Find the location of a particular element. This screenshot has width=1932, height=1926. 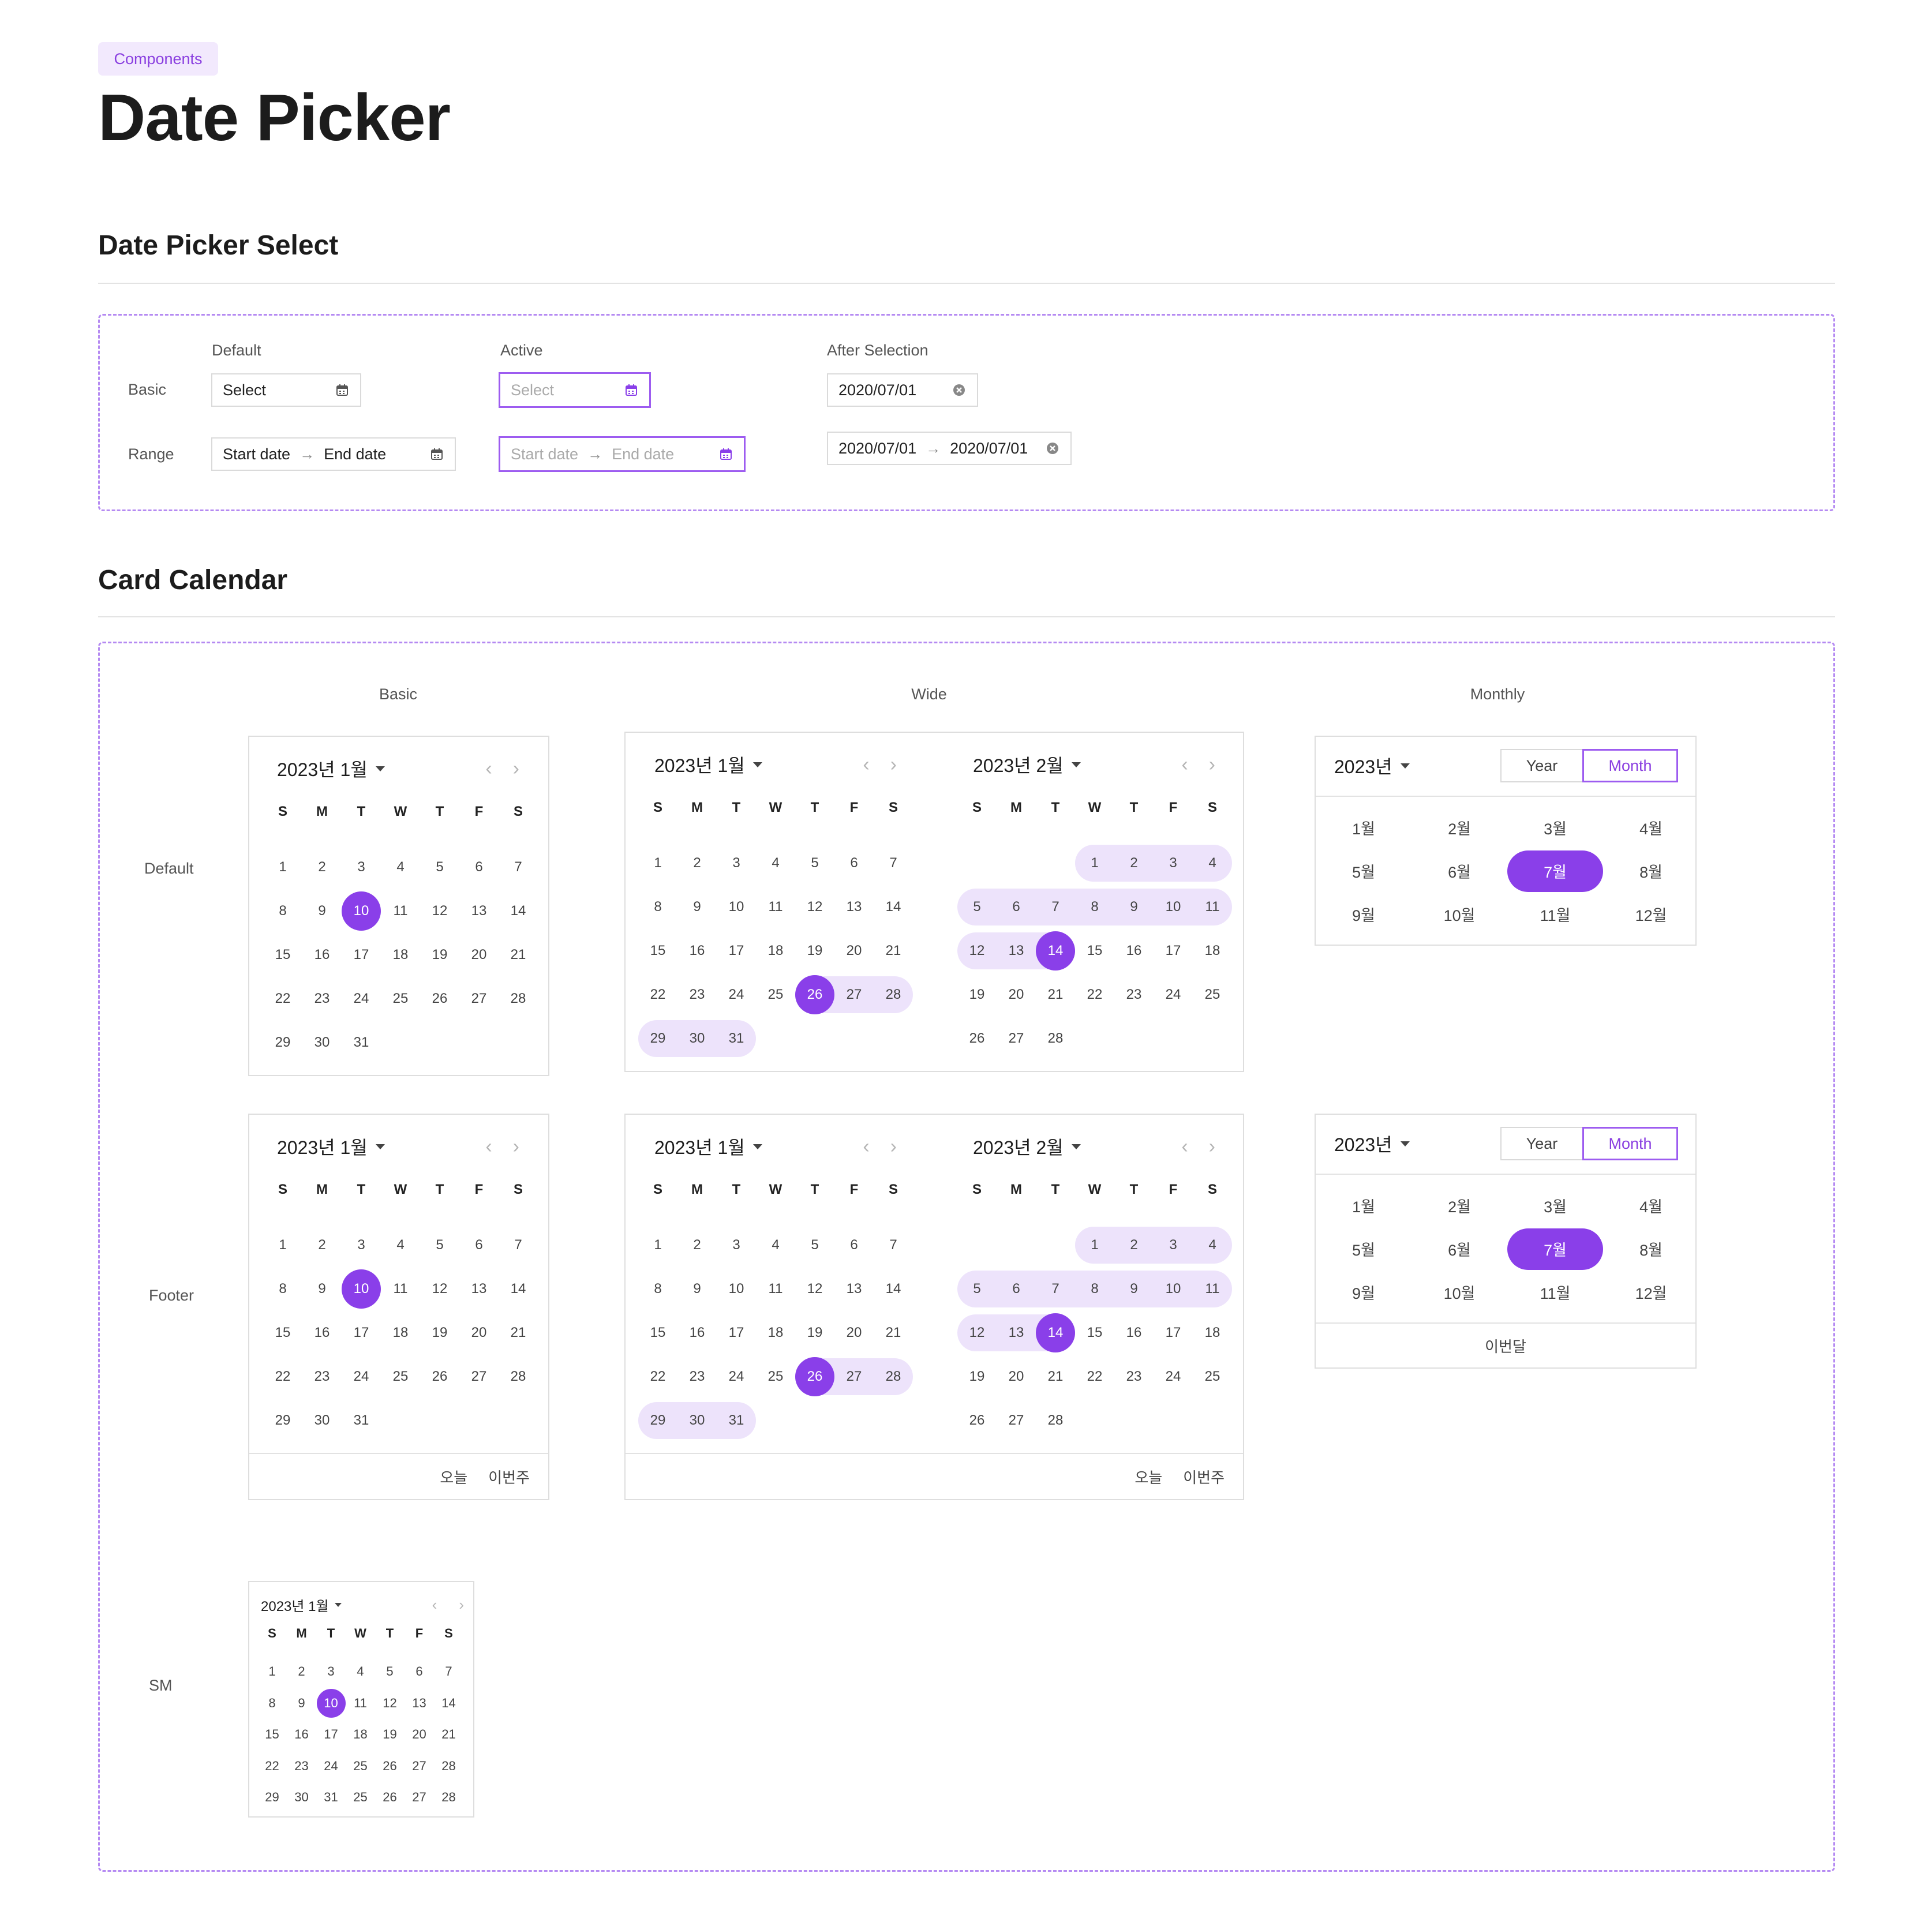

this-month-button: 이번달 is located at coordinates (1505, 1346).